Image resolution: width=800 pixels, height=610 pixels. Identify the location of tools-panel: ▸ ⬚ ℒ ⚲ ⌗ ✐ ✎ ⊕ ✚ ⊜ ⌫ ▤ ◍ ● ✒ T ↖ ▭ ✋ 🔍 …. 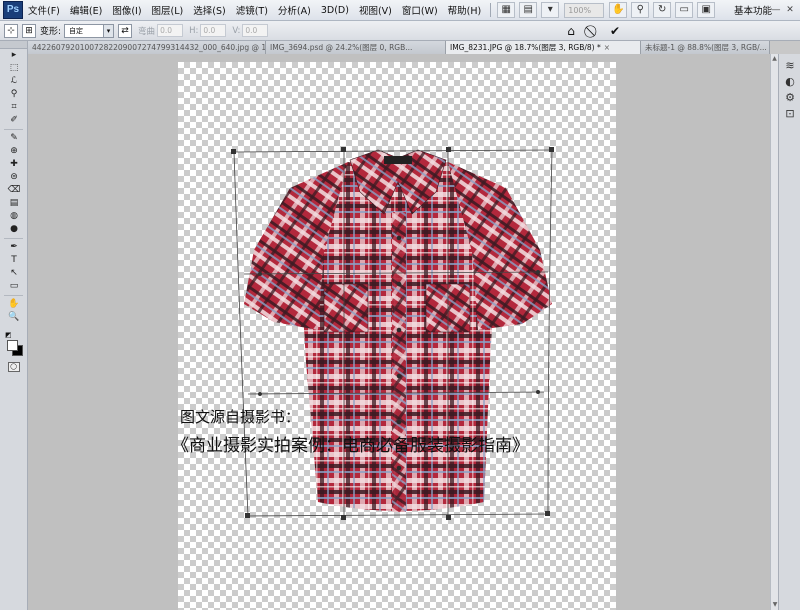
(14, 325).